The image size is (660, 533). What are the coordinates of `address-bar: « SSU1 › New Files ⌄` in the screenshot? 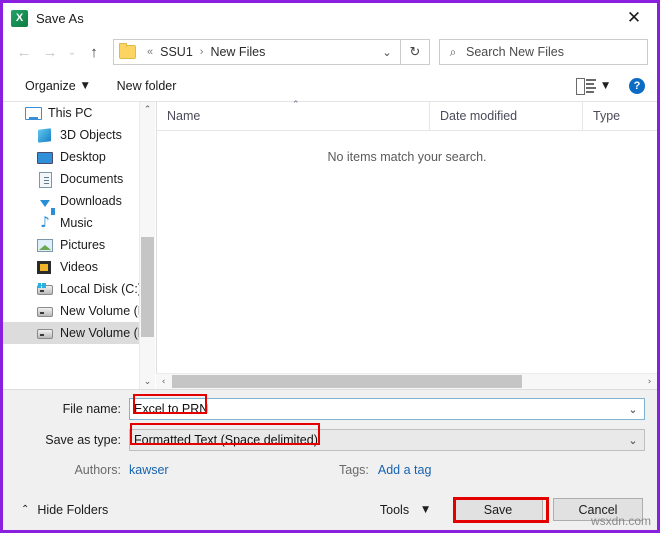 It's located at (257, 52).